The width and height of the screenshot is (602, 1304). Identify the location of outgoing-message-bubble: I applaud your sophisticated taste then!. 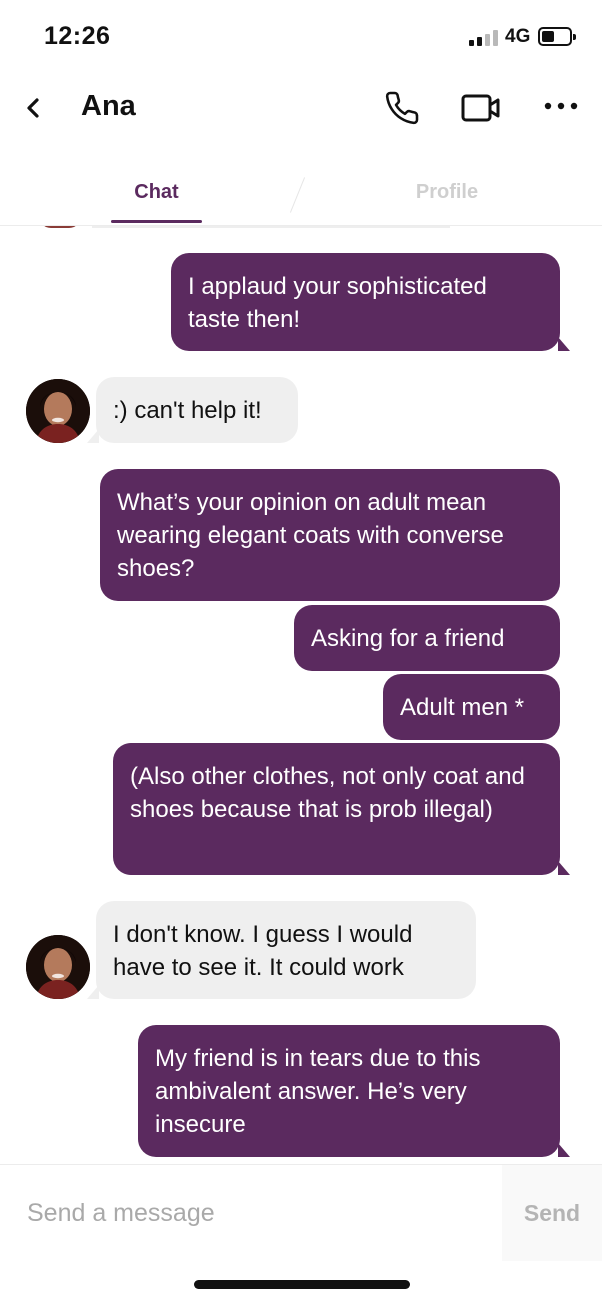
(365, 302).